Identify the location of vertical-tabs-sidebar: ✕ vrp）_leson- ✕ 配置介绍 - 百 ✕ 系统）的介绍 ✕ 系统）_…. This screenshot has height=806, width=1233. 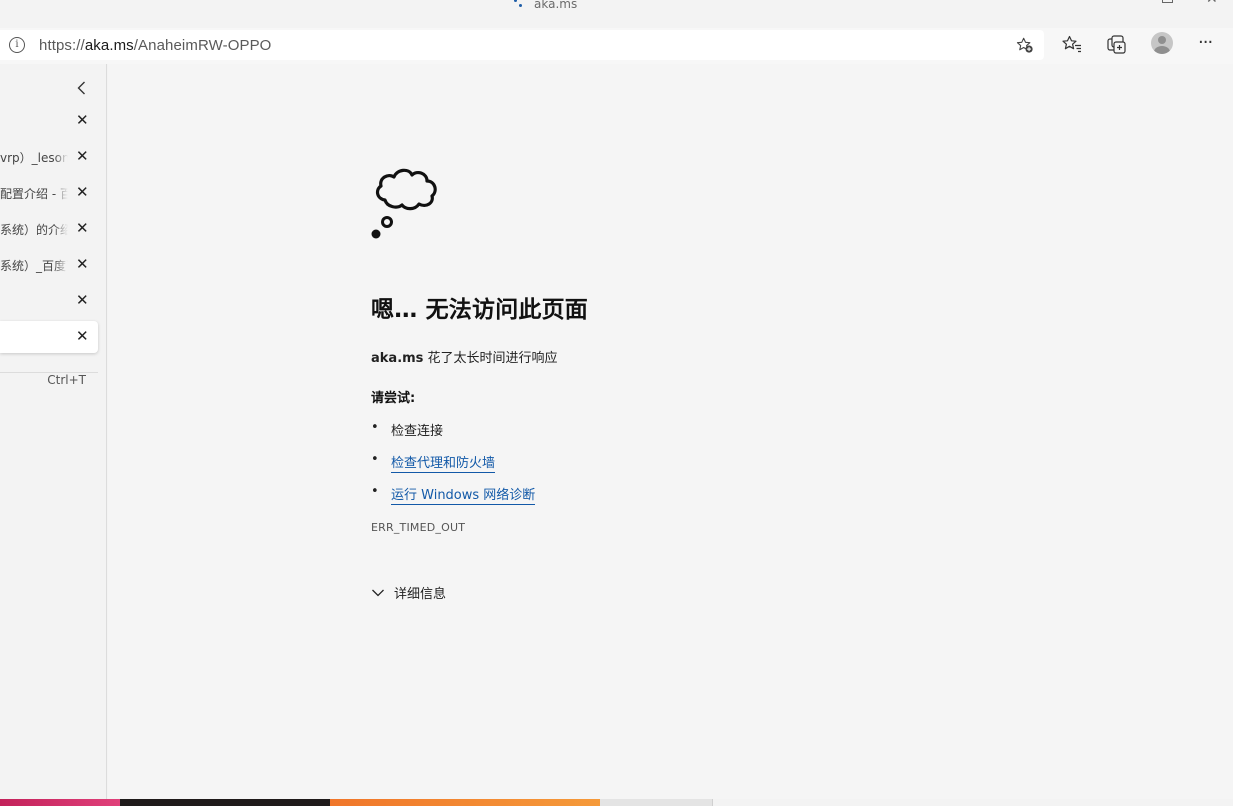
(53, 431).